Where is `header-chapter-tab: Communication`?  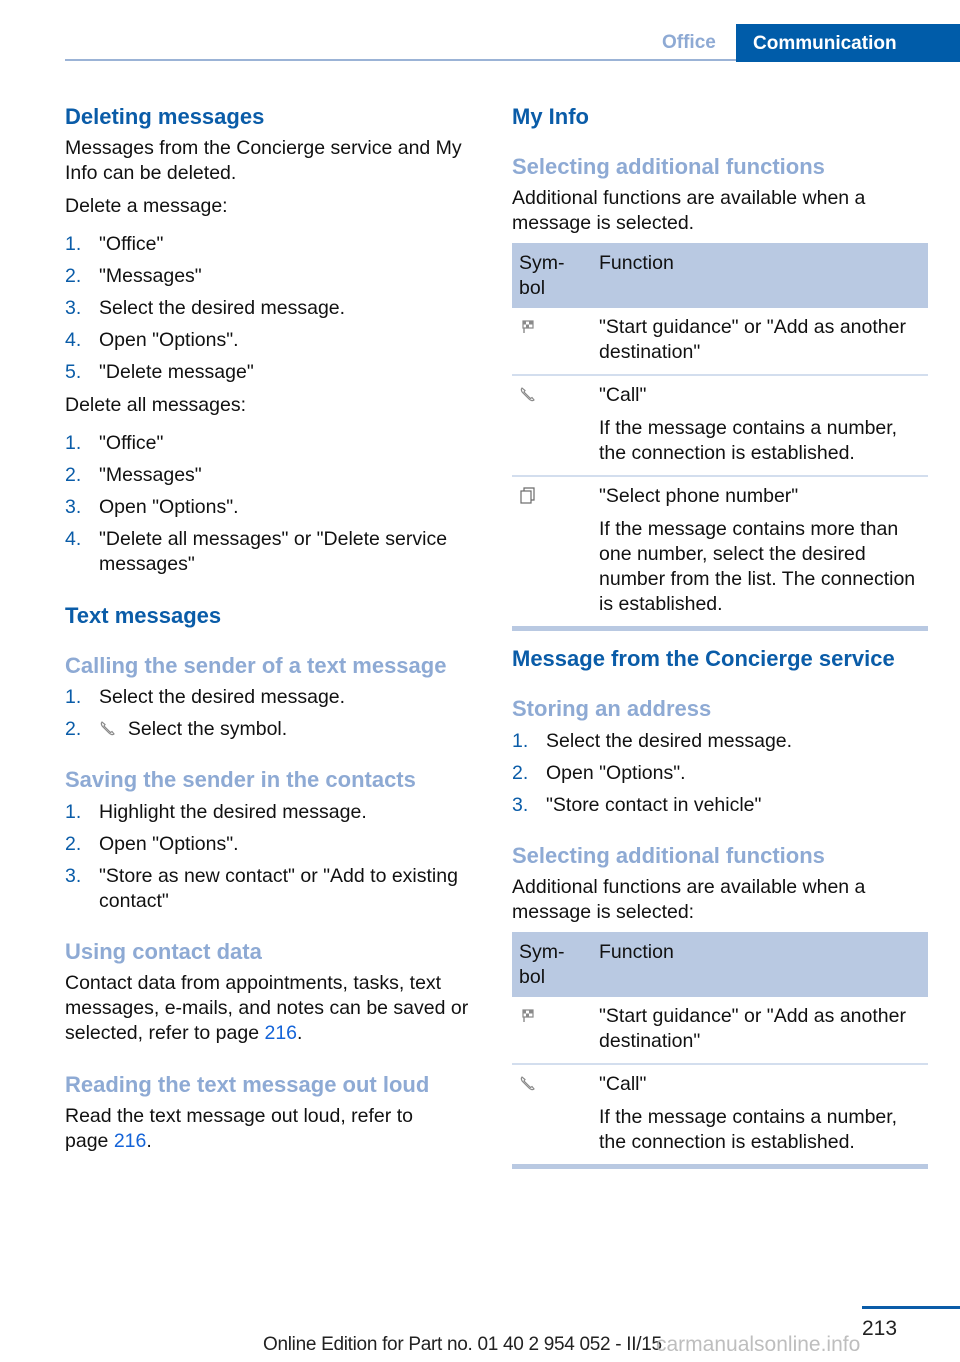 header-chapter-tab: Communication is located at coordinates (848, 43).